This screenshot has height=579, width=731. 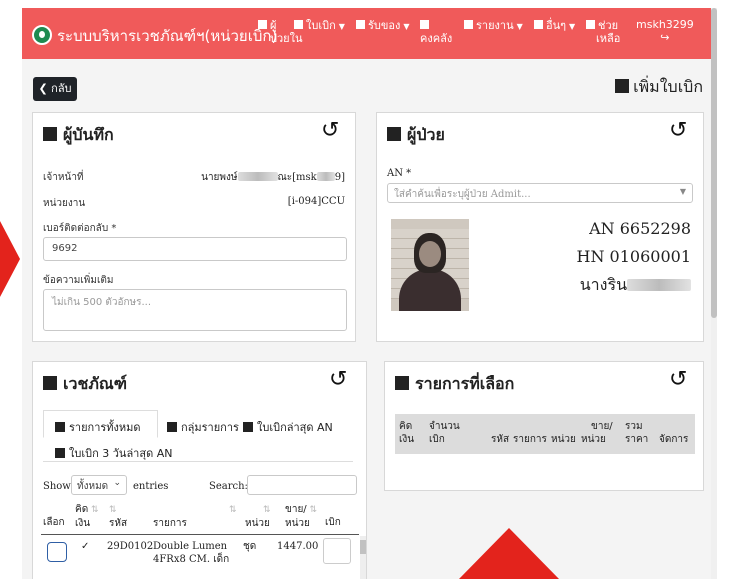 What do you see at coordinates (416, 135) in the screenshot?
I see `patient-title: ผู้ป่วย` at bounding box center [416, 135].